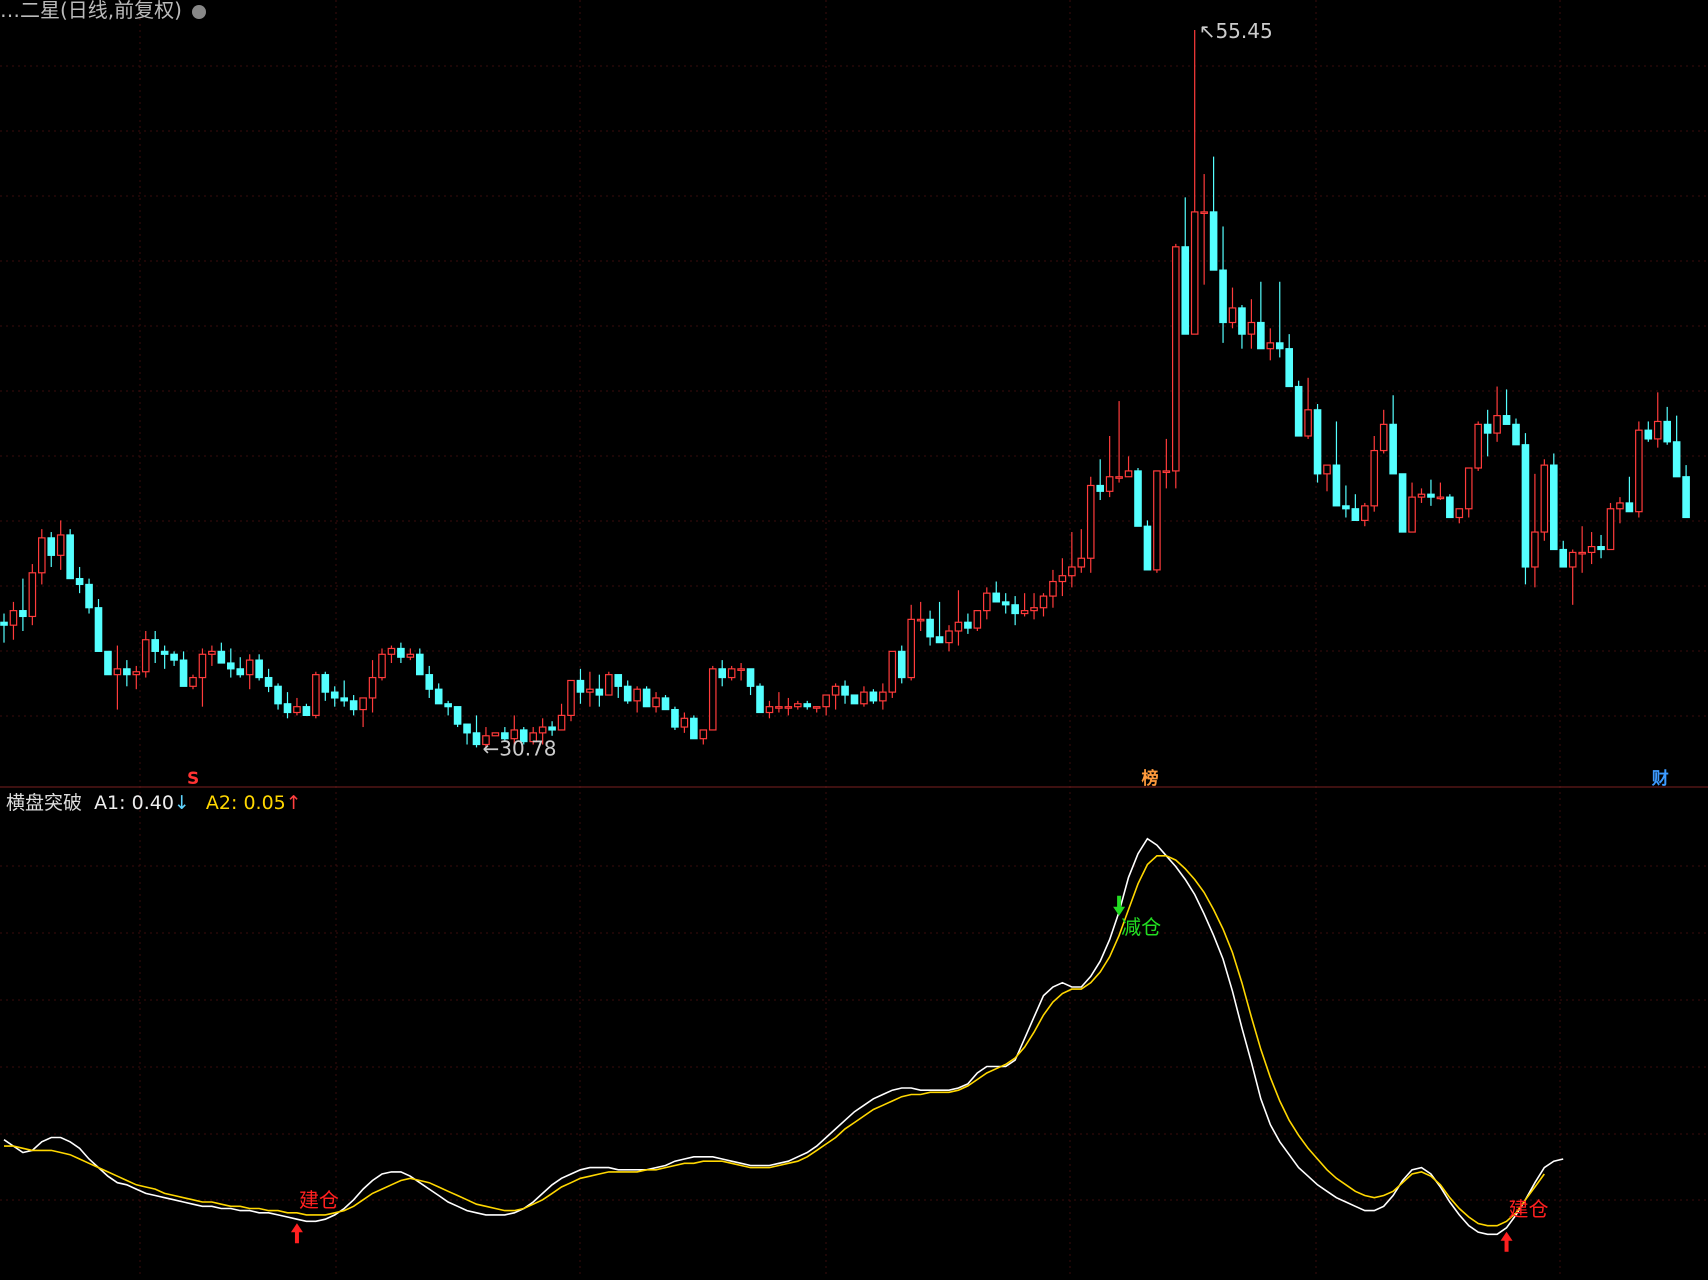 The height and width of the screenshot is (1280, 1708). What do you see at coordinates (1149, 778) in the screenshot?
I see `event-marker: 榜` at bounding box center [1149, 778].